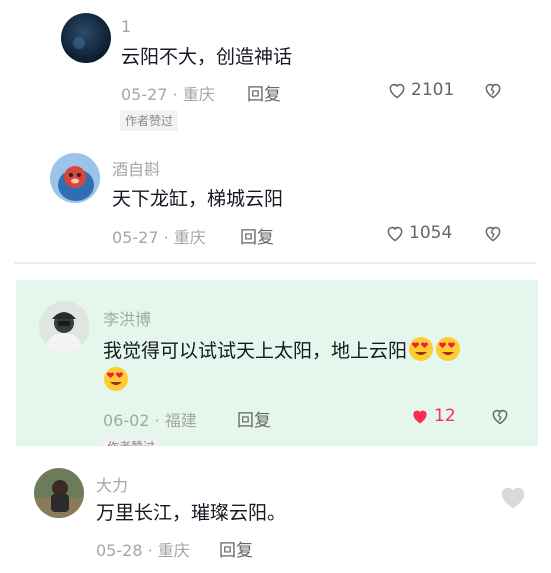 The height and width of the screenshot is (573, 551). Describe the element at coordinates (126, 26) in the screenshot. I see `username: 1` at that location.